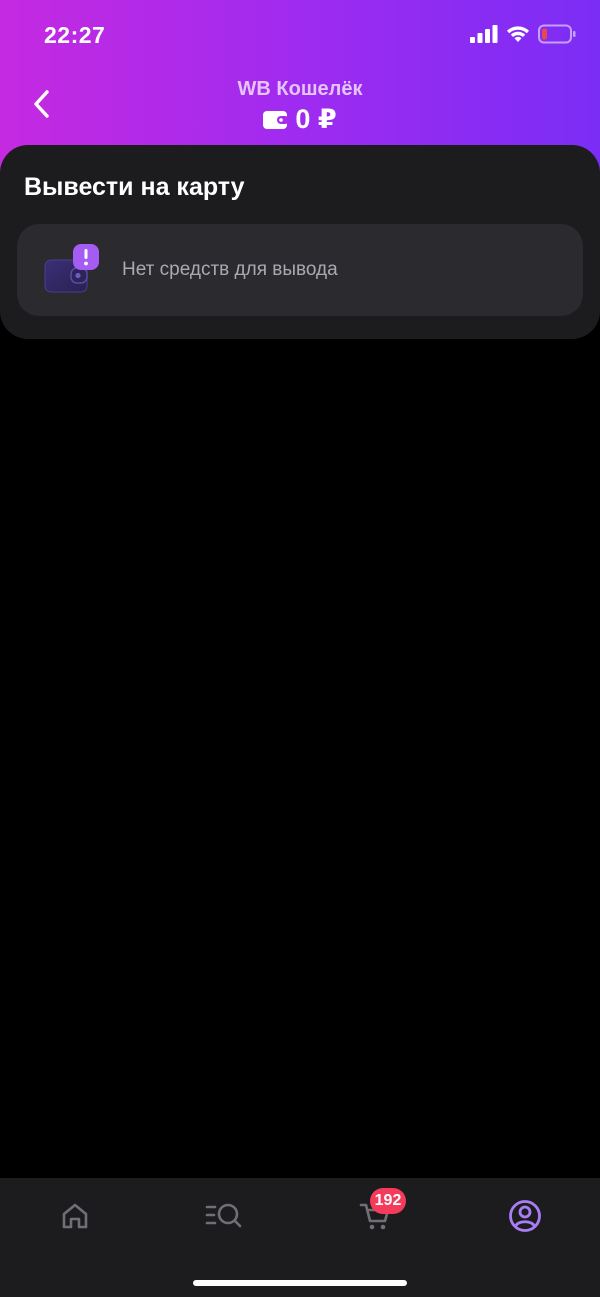  What do you see at coordinates (557, 34) in the screenshot?
I see `battery-icon` at bounding box center [557, 34].